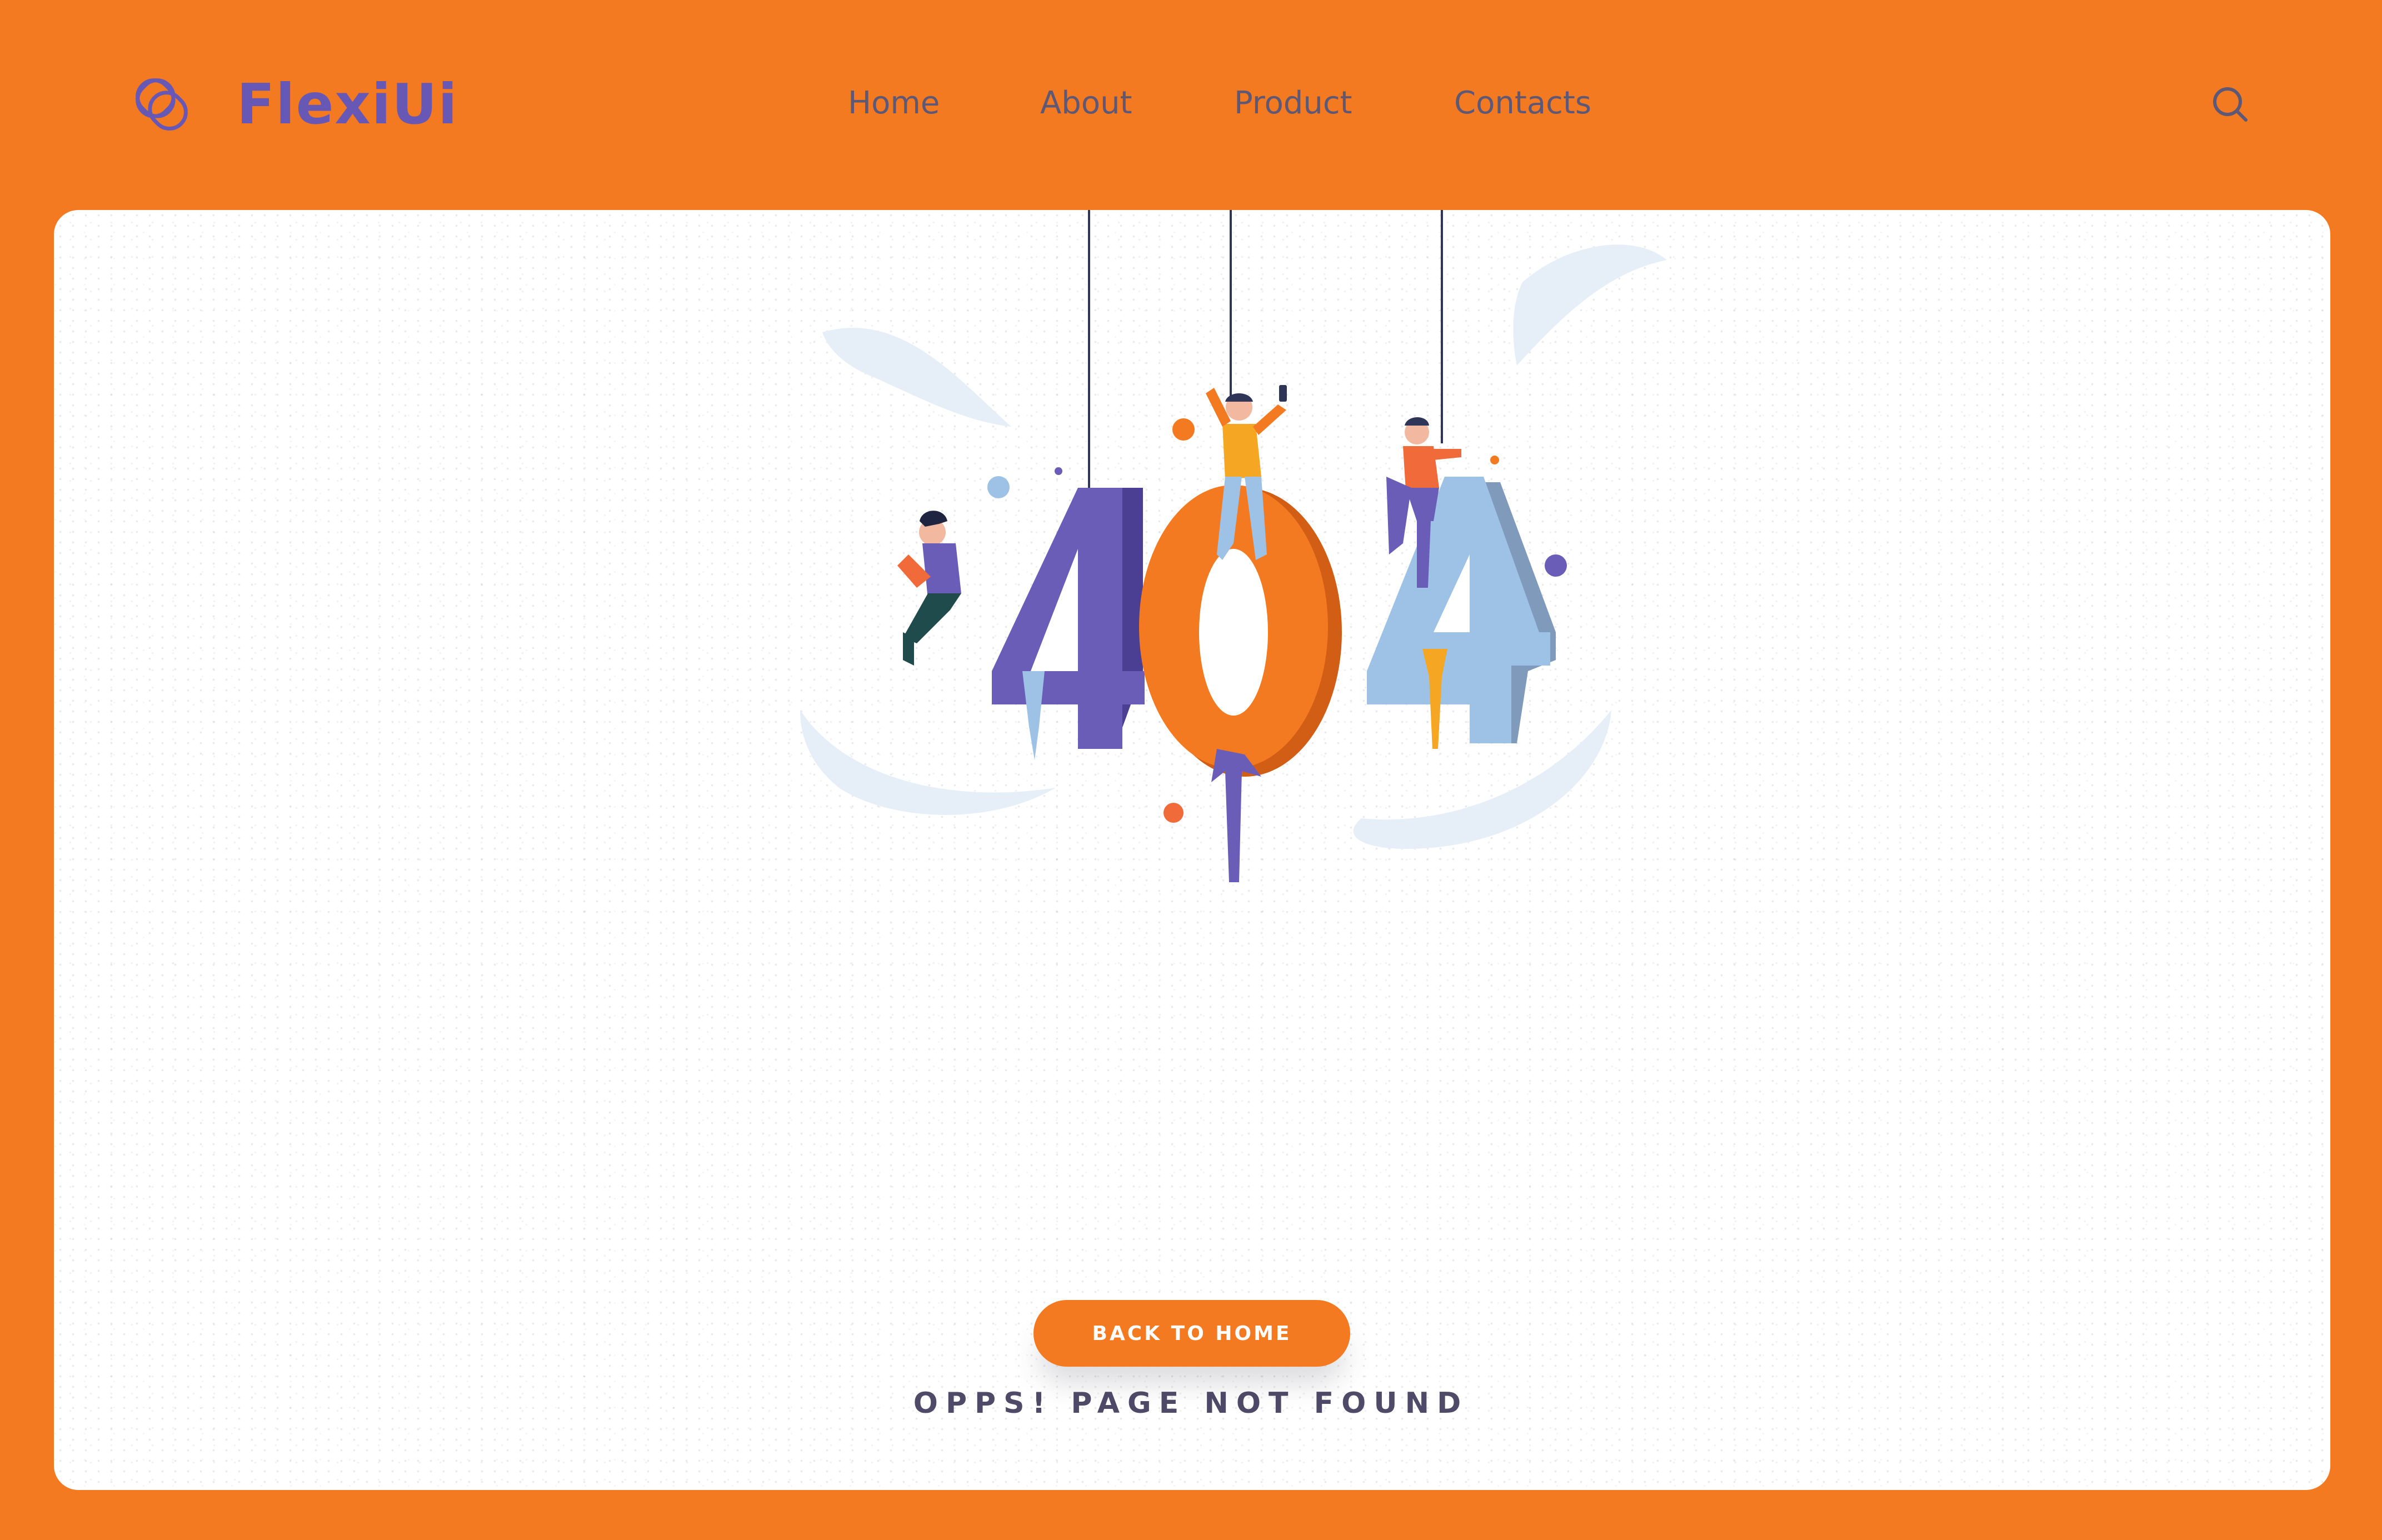  I want to click on digit-zero, so click(1240, 683).